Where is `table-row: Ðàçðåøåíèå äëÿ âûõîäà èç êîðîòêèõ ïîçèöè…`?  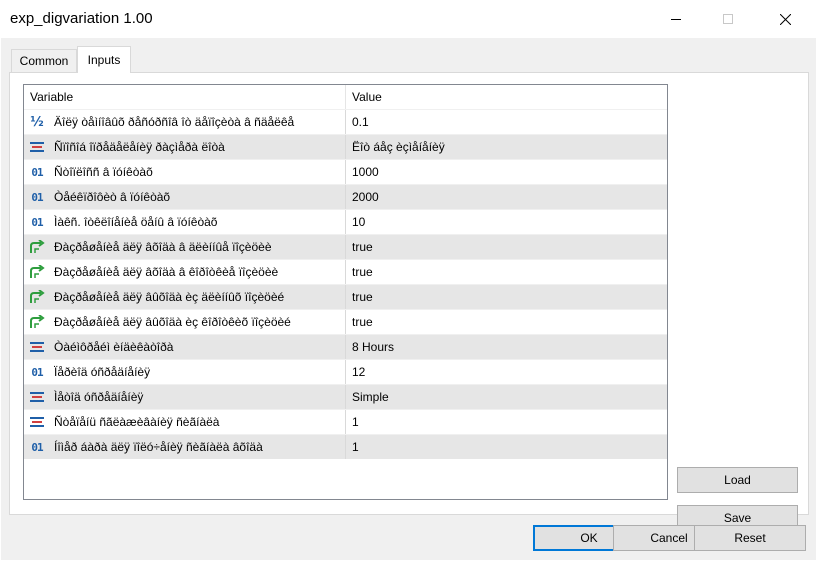 table-row: Ðàçðåøåíèå äëÿ âûõîäà èç êîðîòêèõ ïîçèöè… is located at coordinates (345, 321).